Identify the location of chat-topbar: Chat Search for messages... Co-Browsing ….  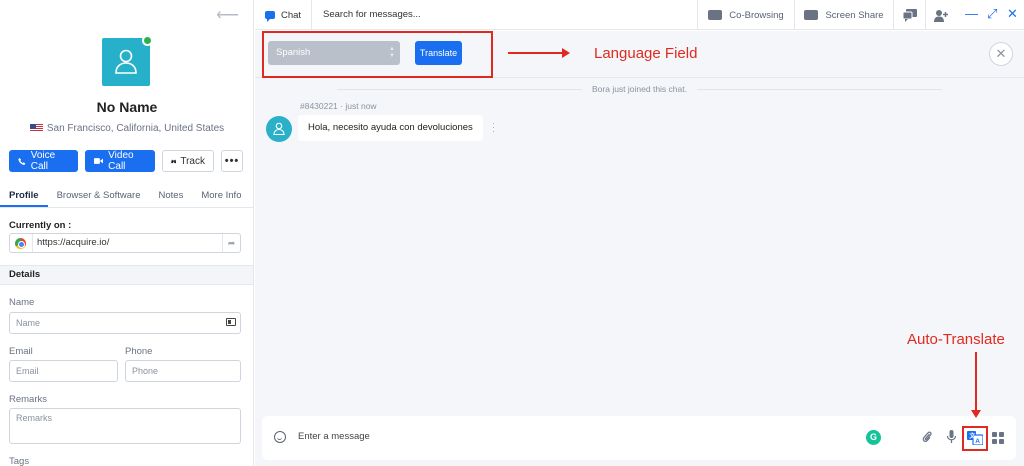
(639, 15).